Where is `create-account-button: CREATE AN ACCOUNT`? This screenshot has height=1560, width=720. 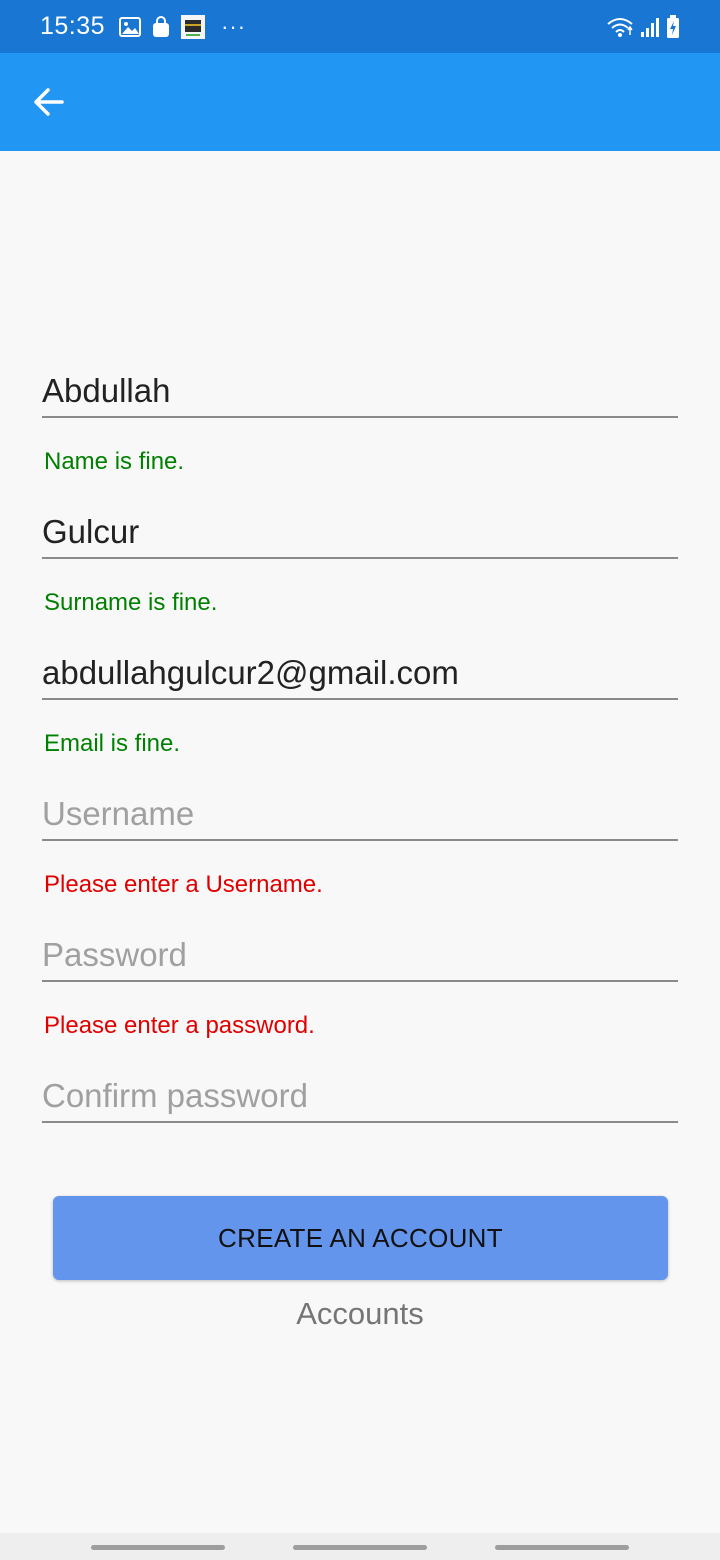 create-account-button: CREATE AN ACCOUNT is located at coordinates (360, 1238).